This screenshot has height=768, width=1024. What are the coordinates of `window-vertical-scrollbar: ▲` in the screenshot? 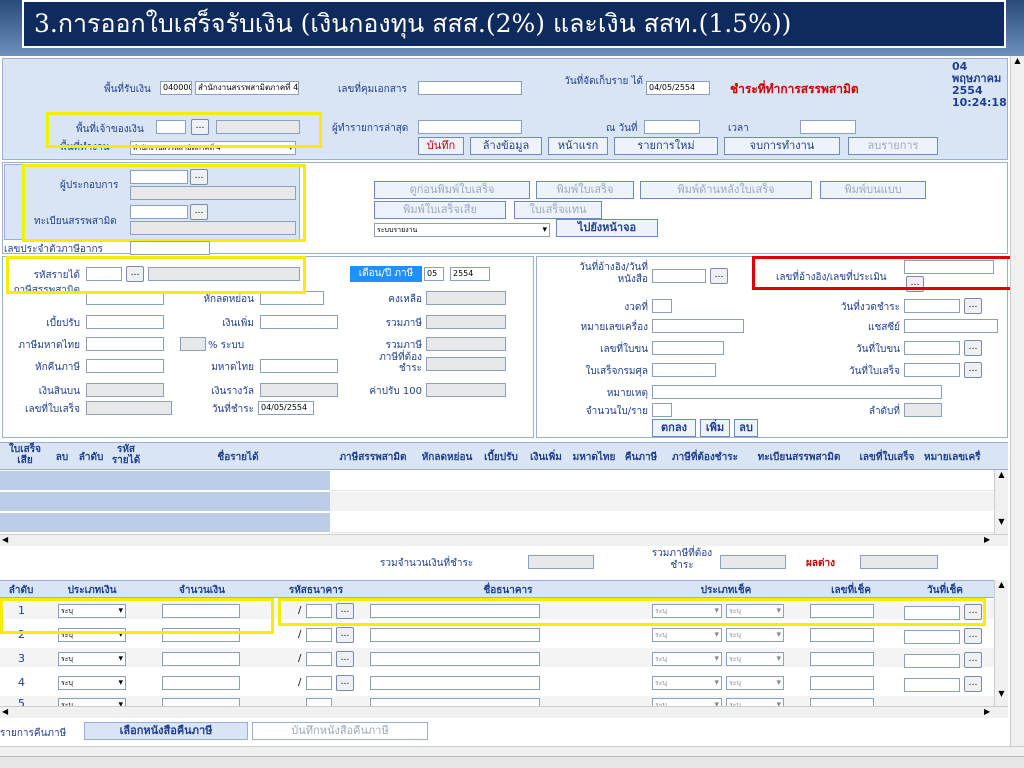 It's located at (1017, 401).